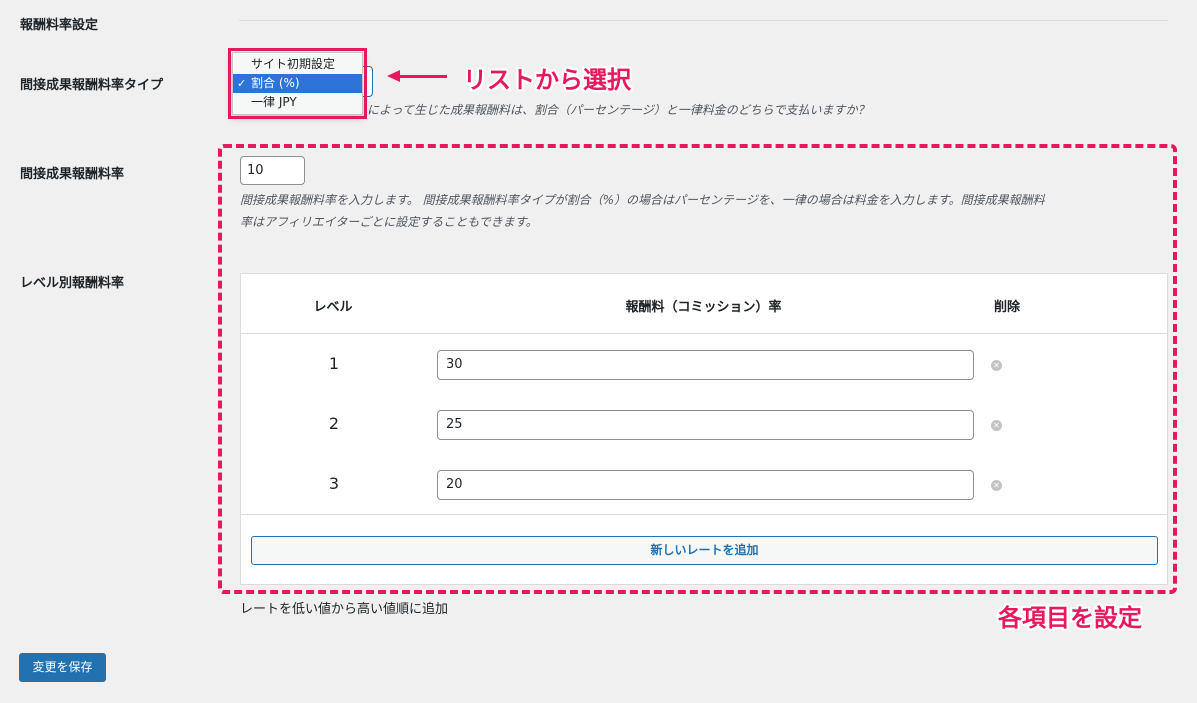 This screenshot has height=703, width=1197. Describe the element at coordinates (297, 83) in the screenshot. I see `highlight-box` at that location.